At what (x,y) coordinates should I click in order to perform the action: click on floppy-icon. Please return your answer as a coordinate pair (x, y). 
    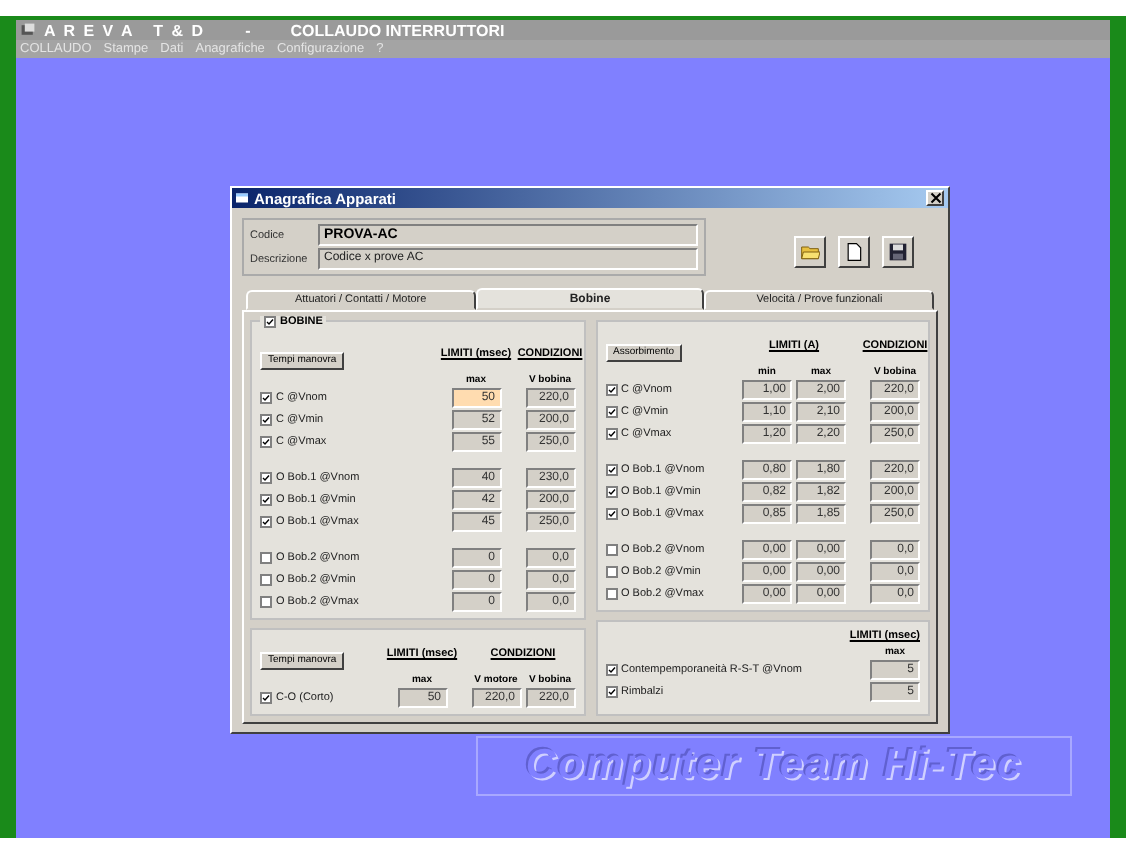
    Looking at the image, I should click on (898, 251).